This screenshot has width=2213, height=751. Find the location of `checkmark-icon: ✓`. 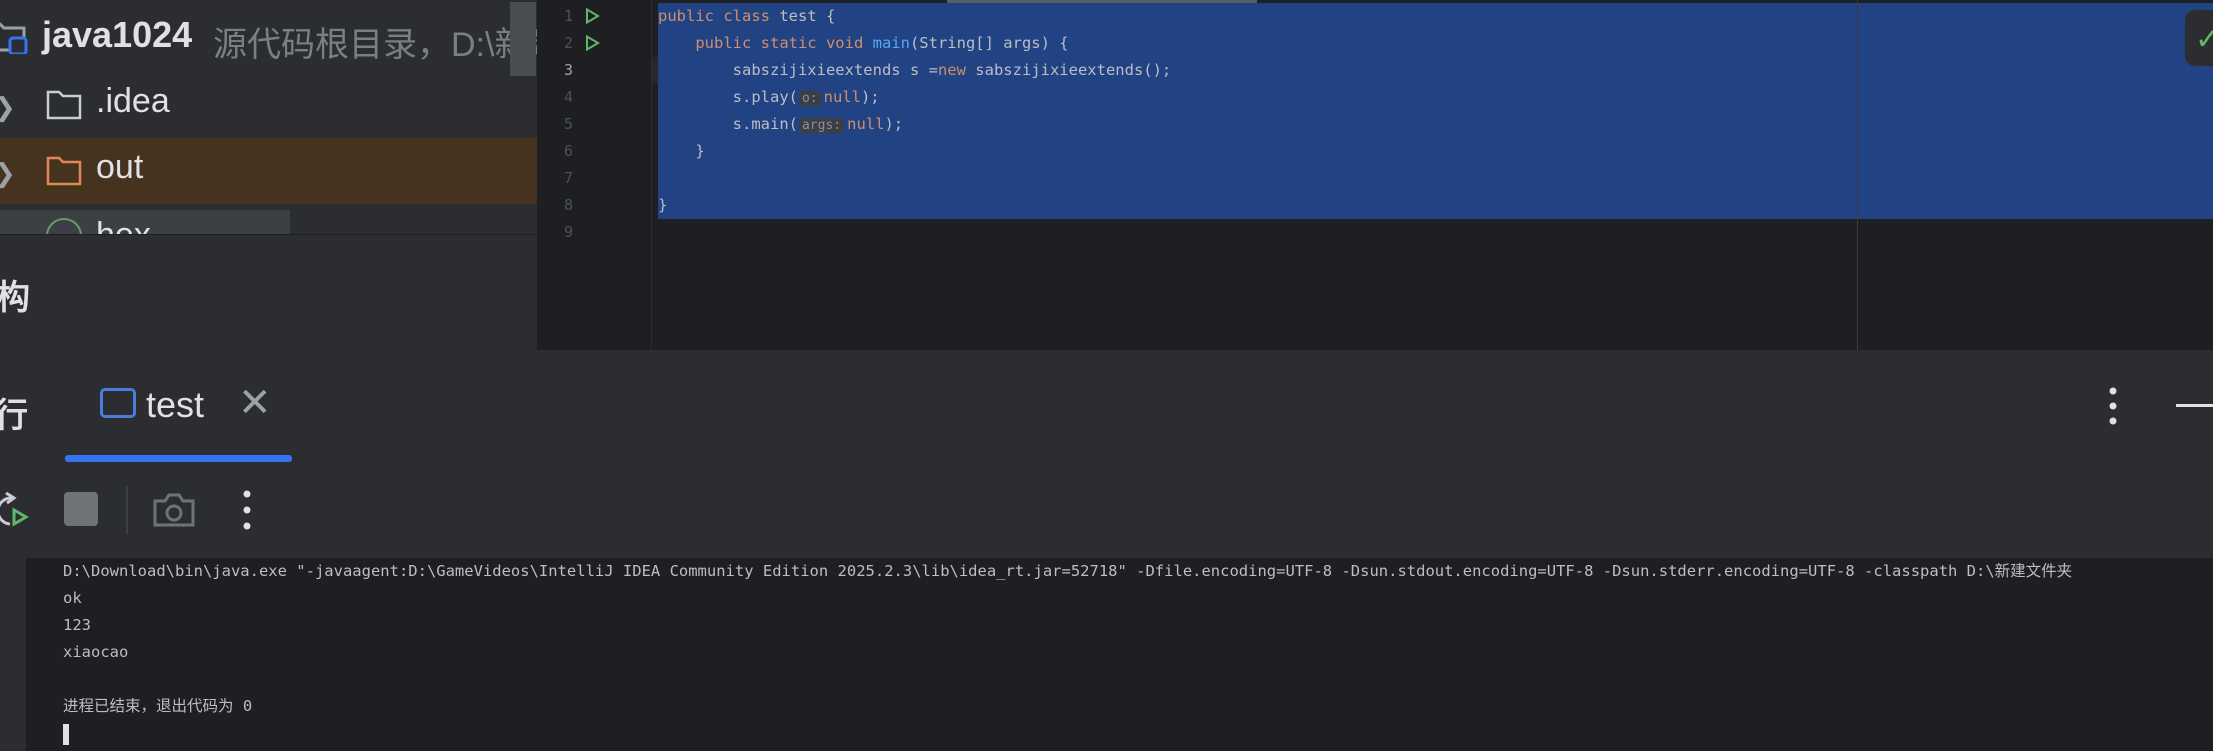

checkmark-icon: ✓ is located at coordinates (2204, 39).